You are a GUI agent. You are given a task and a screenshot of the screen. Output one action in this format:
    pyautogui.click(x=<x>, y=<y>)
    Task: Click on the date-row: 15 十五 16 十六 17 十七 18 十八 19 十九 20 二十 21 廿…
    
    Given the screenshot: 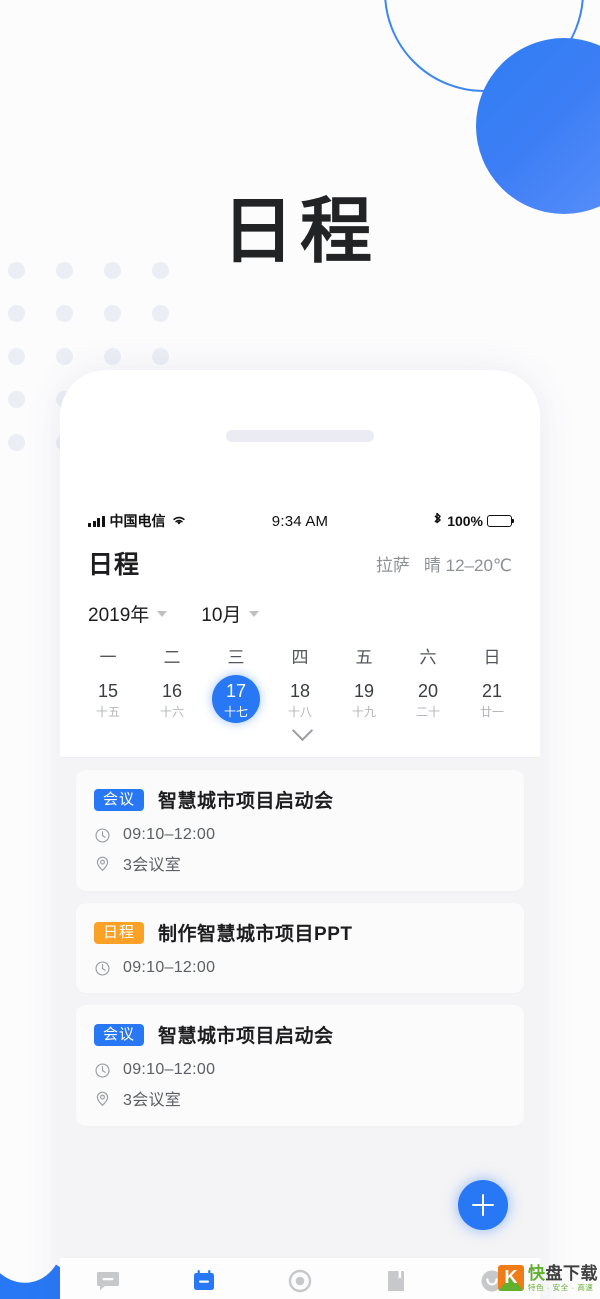 What is the action you would take?
    pyautogui.click(x=300, y=699)
    